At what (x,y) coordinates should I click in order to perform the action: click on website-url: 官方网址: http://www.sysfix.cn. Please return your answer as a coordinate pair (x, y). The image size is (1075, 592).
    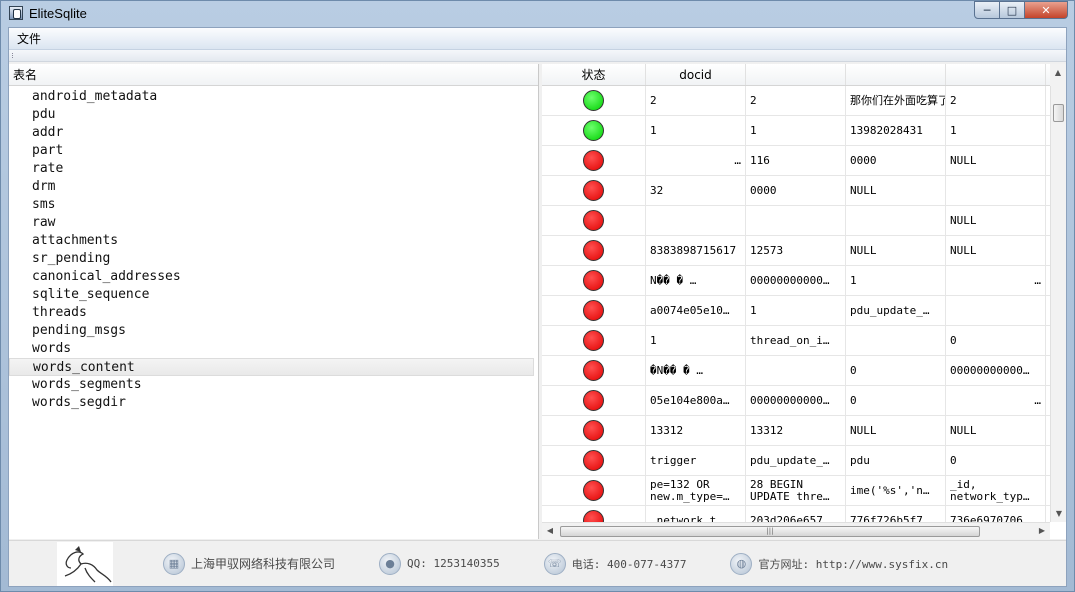
    Looking at the image, I should click on (853, 564).